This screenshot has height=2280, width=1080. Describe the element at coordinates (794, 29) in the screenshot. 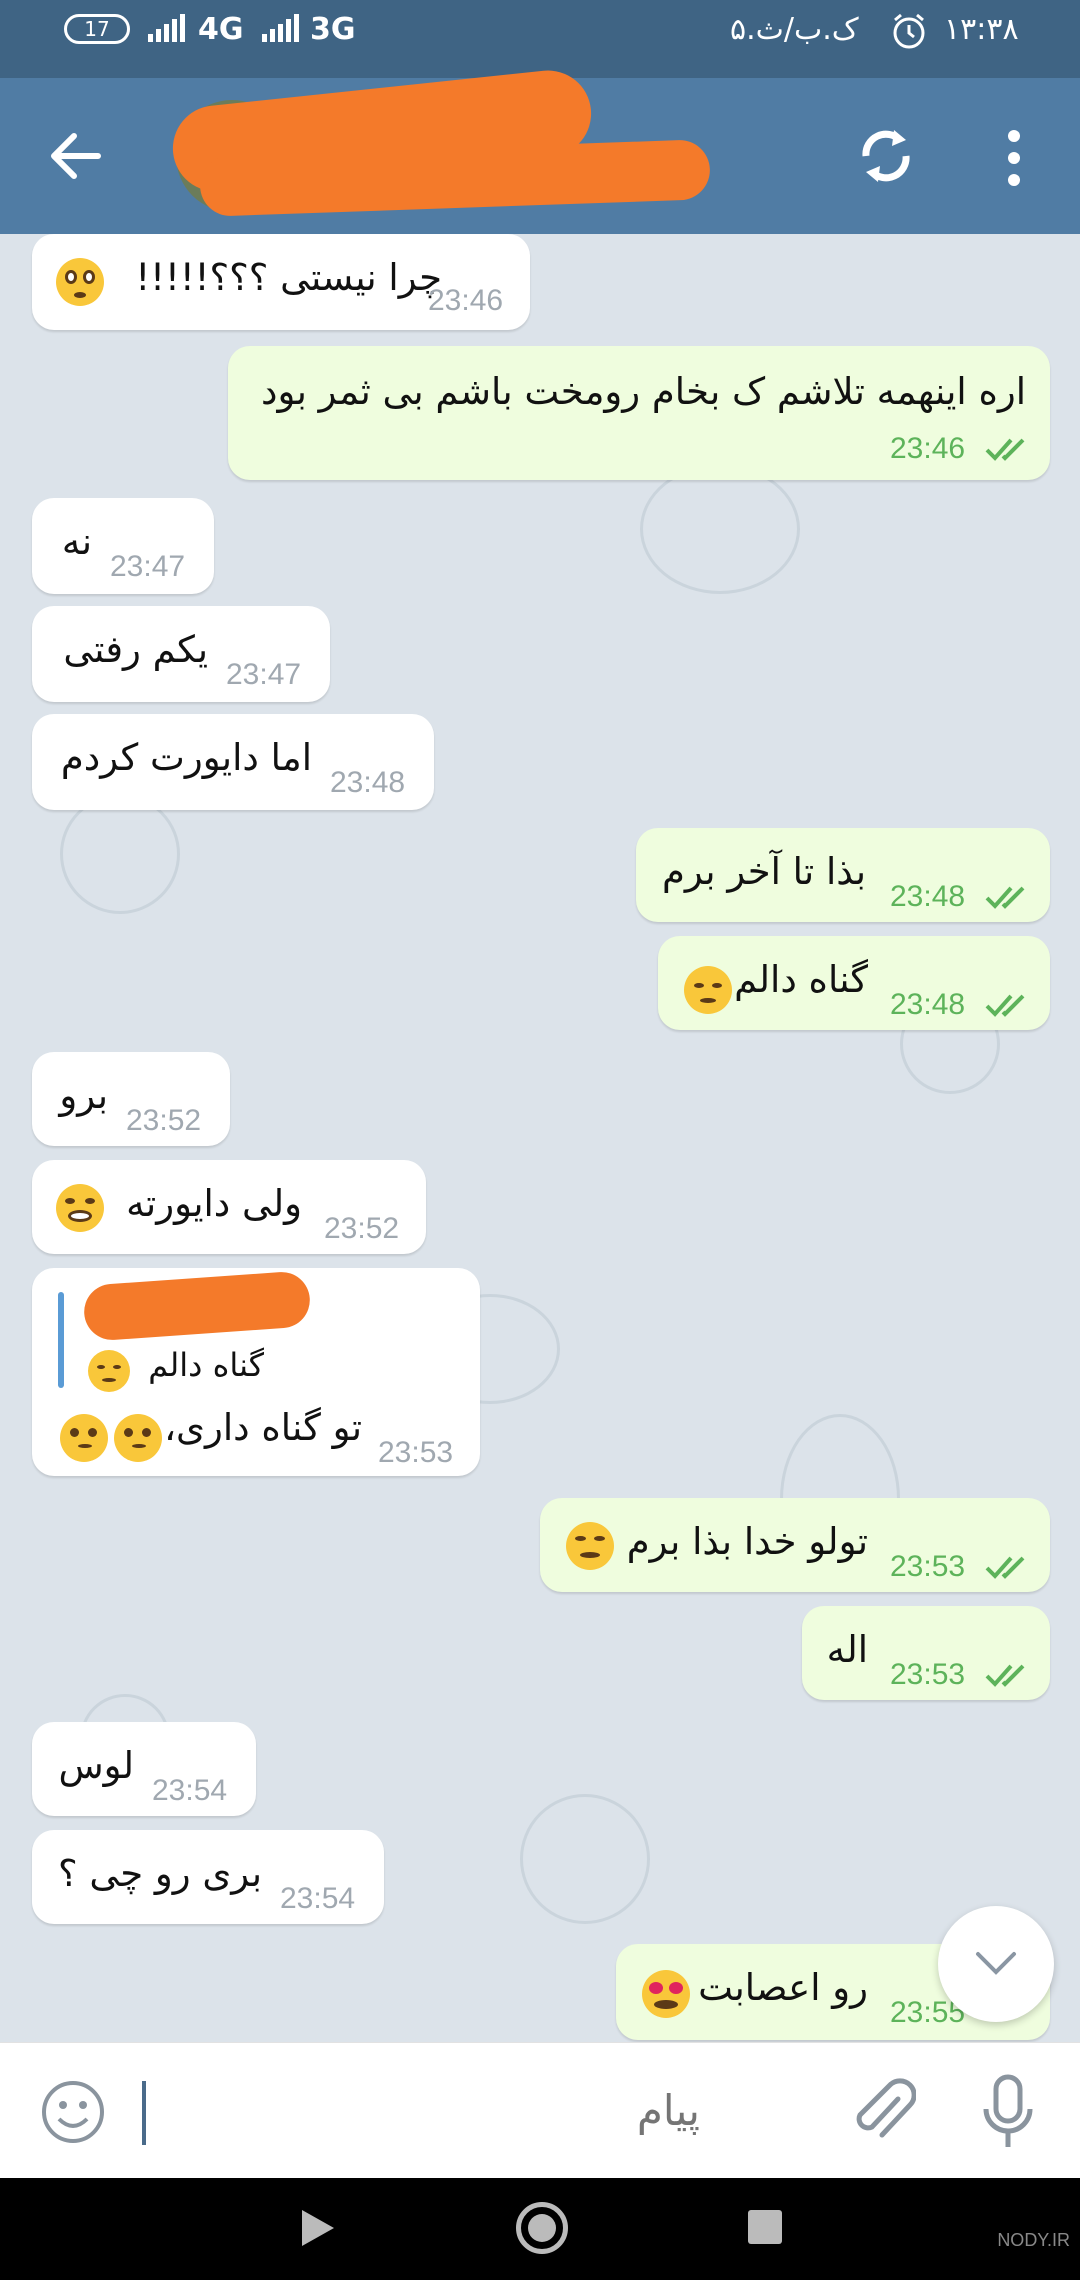

I see `status-date: ۵.ک.ب/ث` at that location.